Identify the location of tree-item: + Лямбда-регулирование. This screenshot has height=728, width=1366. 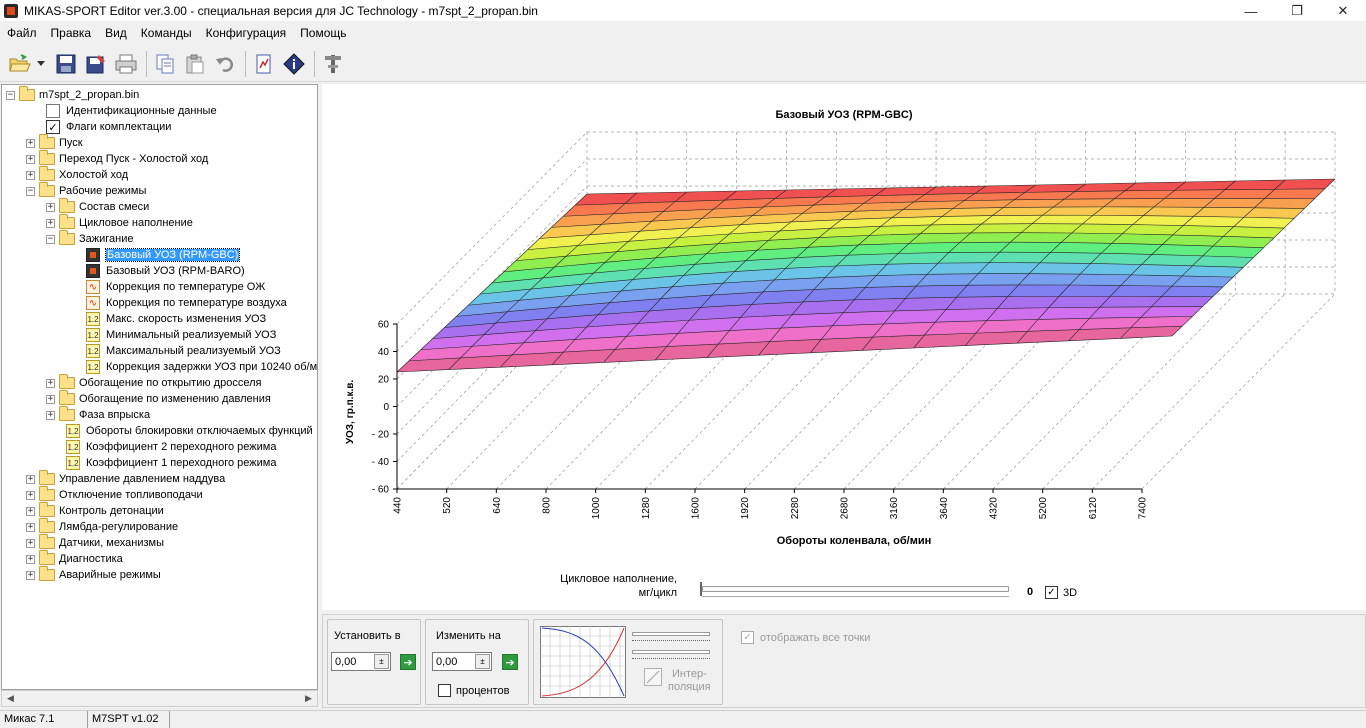
(102, 526).